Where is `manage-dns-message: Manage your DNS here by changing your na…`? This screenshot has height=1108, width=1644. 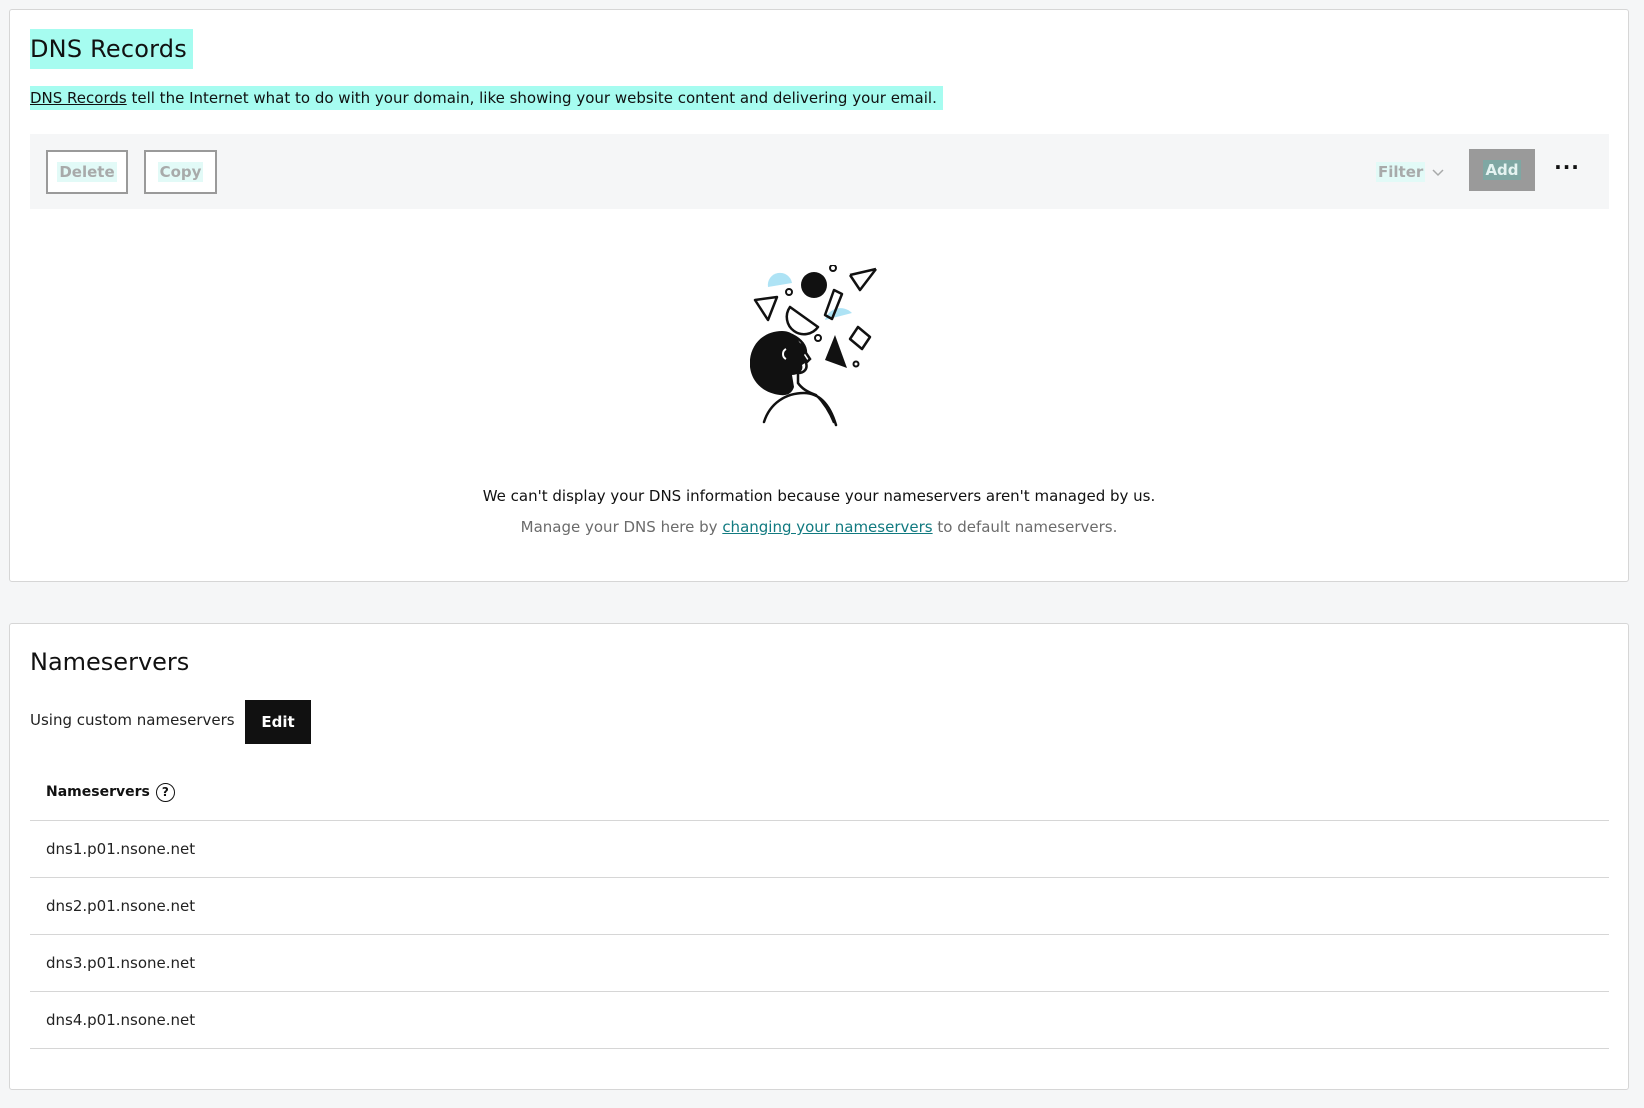 manage-dns-message: Manage your DNS here by changing your na… is located at coordinates (819, 527).